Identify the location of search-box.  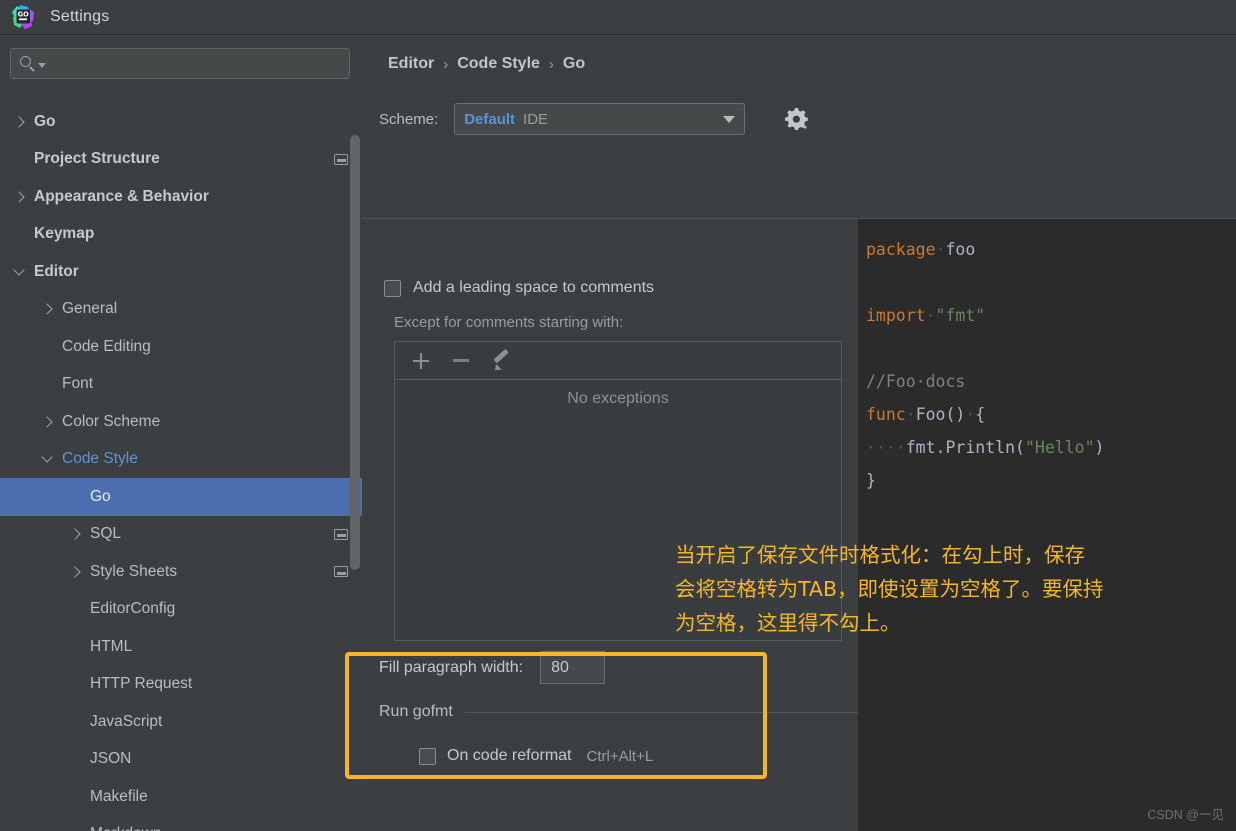
(180, 63).